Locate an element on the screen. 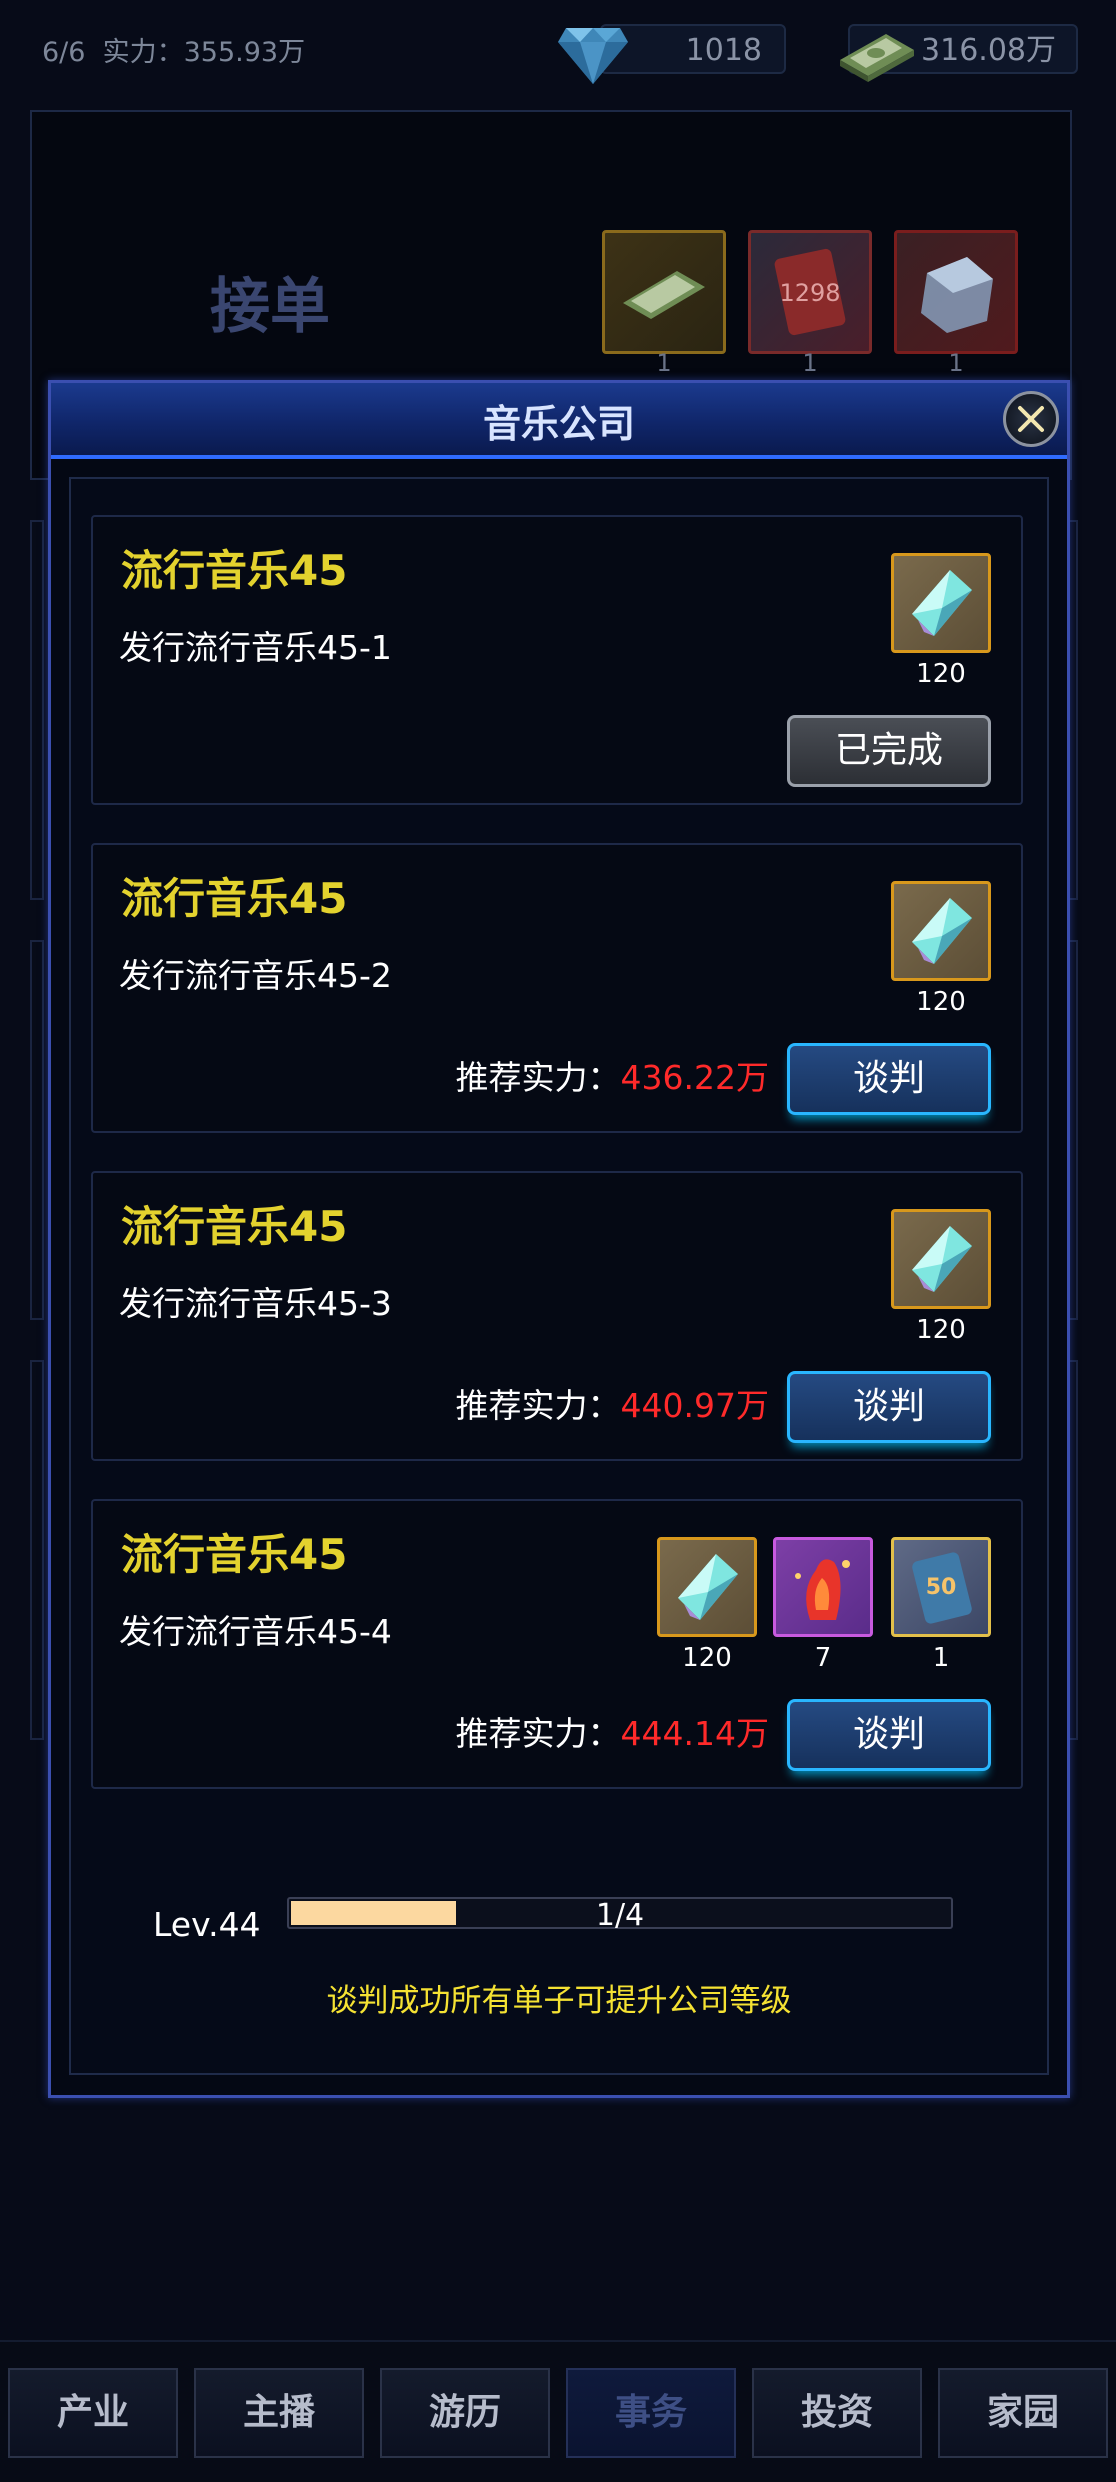 Image resolution: width=1116 pixels, height=2482 pixels. completed-button: 已完成 is located at coordinates (889, 751).